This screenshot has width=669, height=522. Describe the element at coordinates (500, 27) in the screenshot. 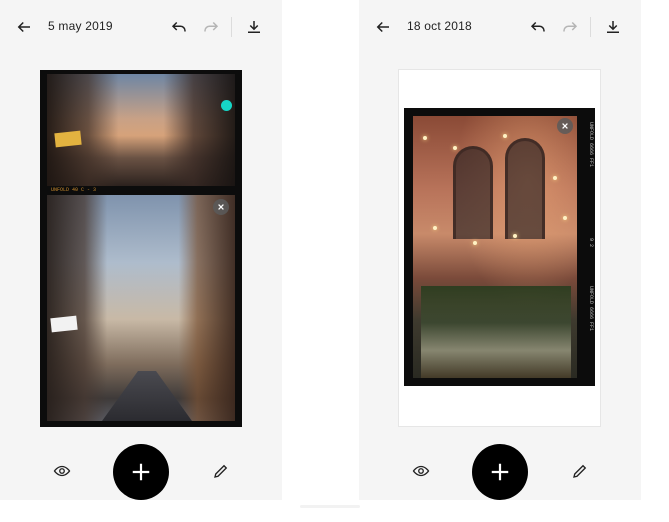

I see `top-bar: 18 oct 2018` at that location.